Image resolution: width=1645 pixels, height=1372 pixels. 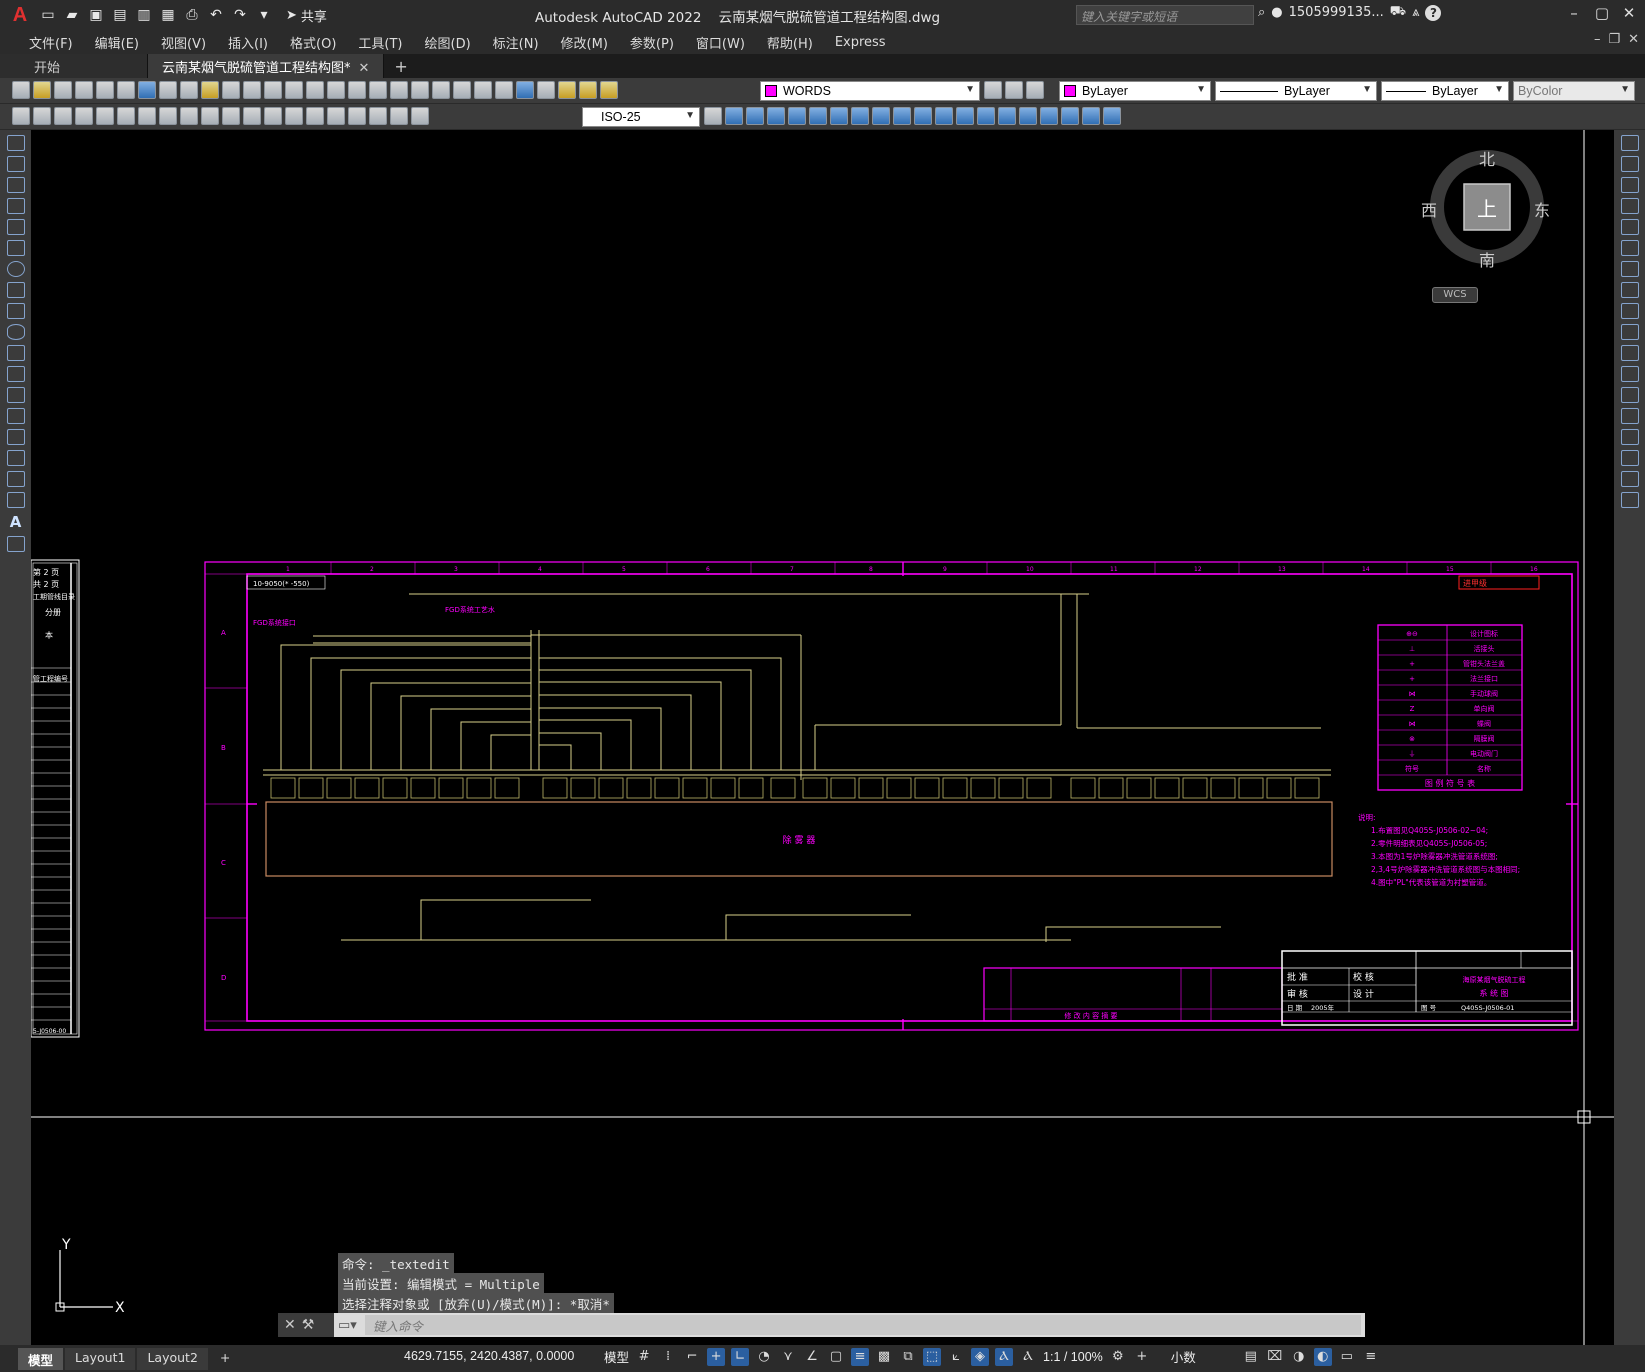 What do you see at coordinates (1574, 91) in the screenshot?
I see `plotstyle-dropdown: ByColor ▼` at bounding box center [1574, 91].